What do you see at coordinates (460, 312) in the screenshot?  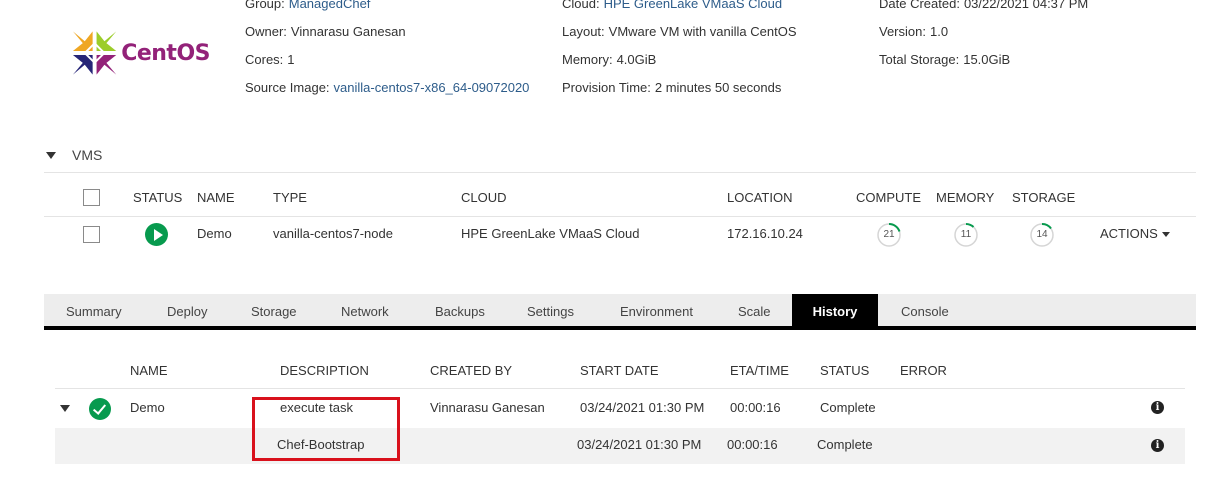 I see `tab-backups: Backups` at bounding box center [460, 312].